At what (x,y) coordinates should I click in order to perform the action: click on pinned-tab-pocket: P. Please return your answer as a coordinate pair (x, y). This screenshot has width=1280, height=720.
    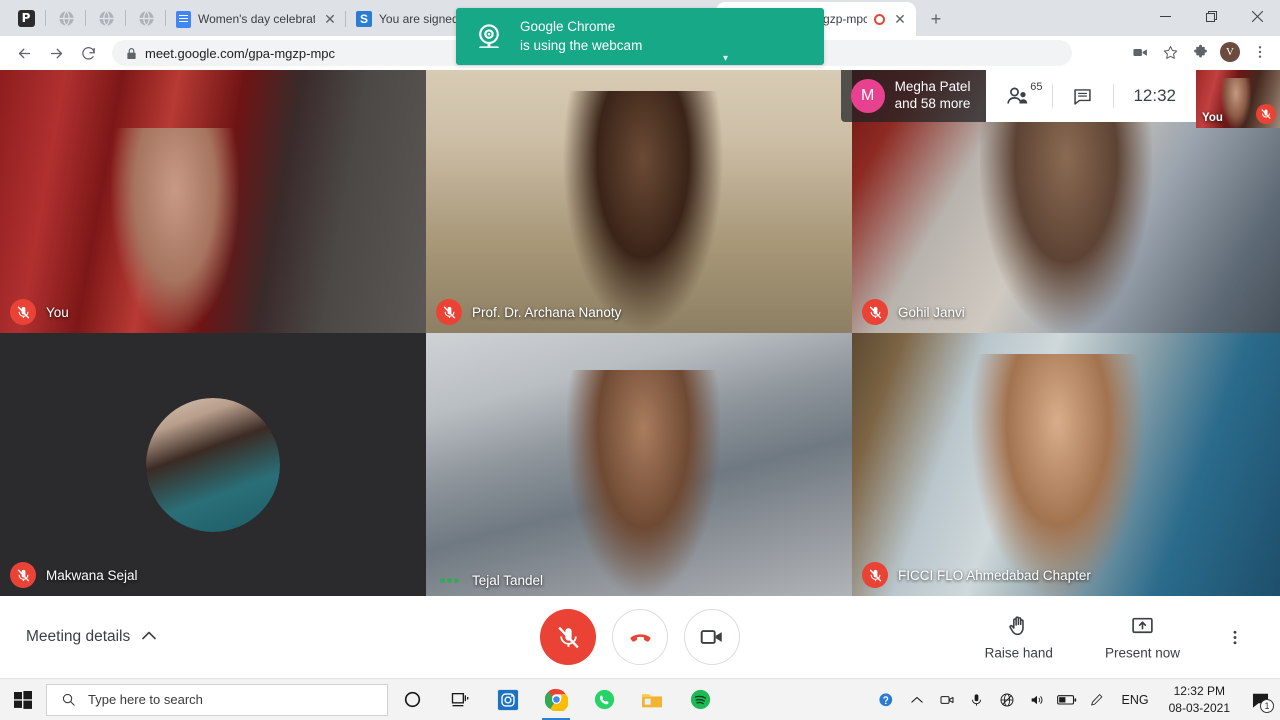
    Looking at the image, I should click on (26, 18).